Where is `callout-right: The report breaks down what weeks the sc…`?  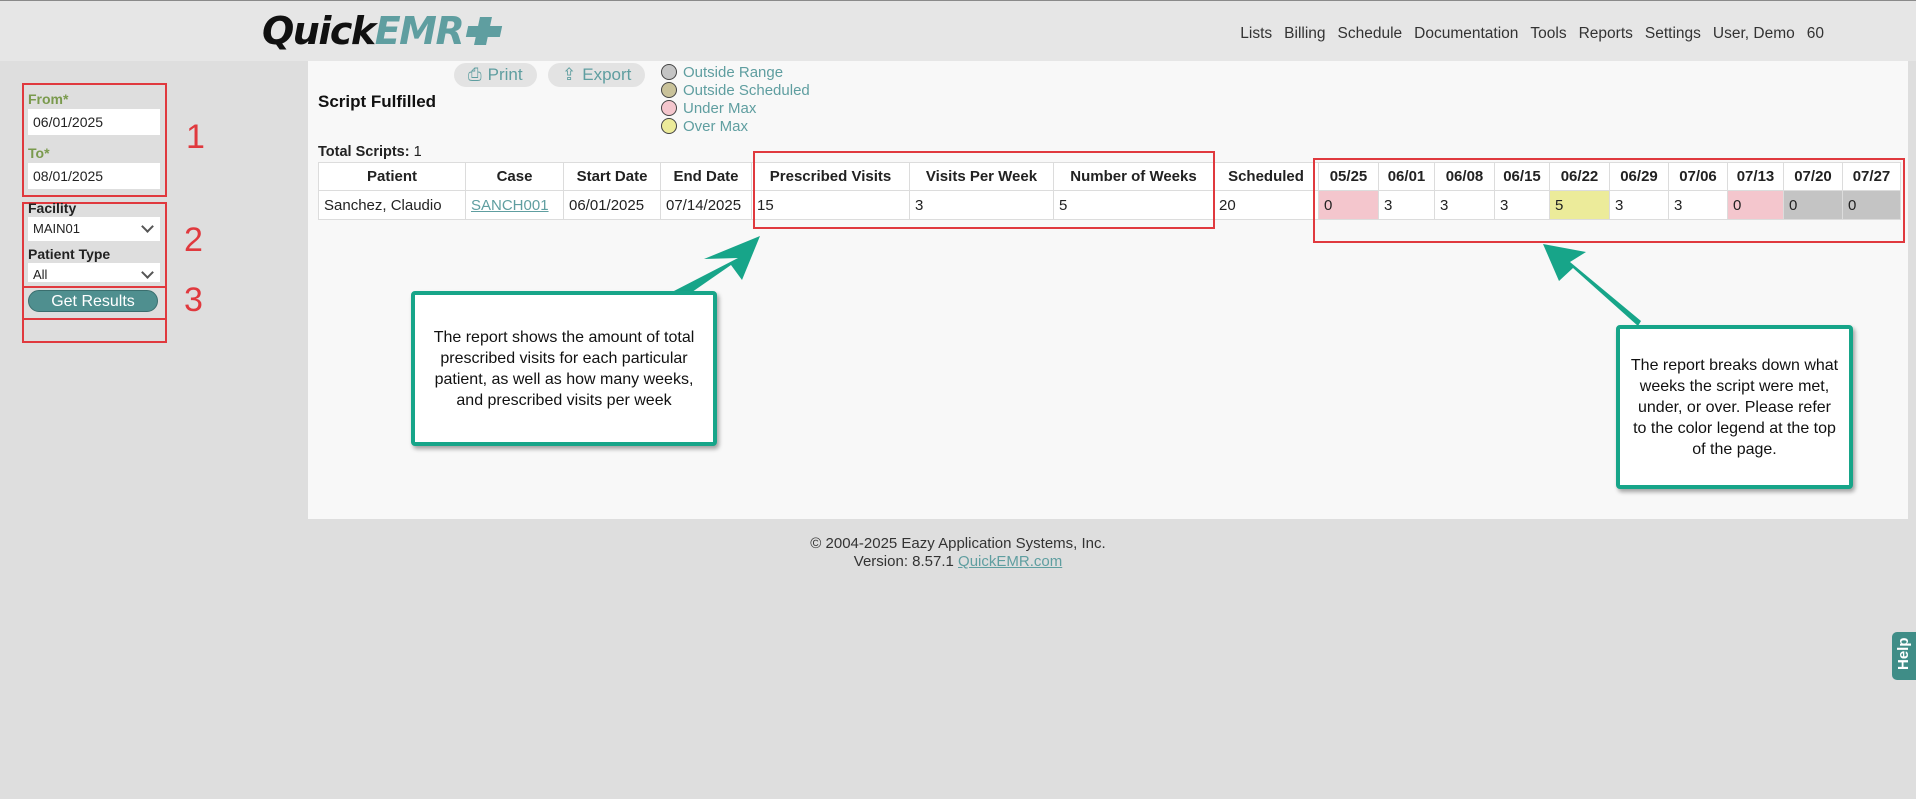 callout-right: The report breaks down what weeks the sc… is located at coordinates (1734, 407).